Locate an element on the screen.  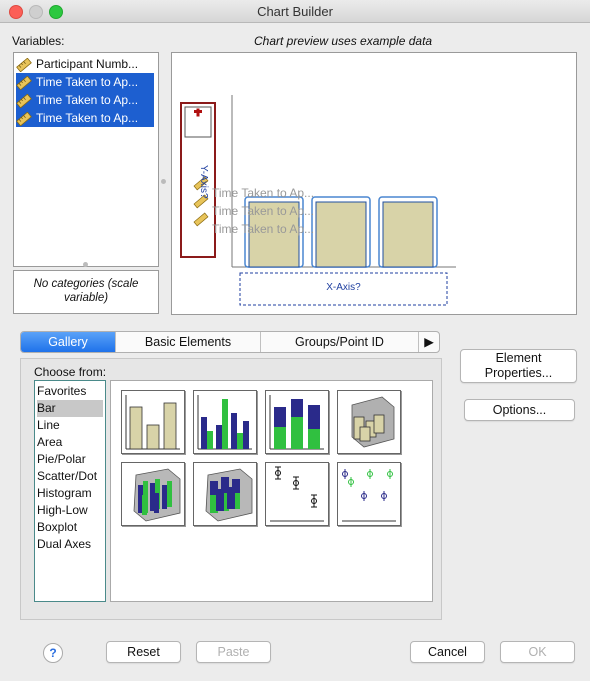
chart-type-item: Favorites is located at coordinates (70, 391).